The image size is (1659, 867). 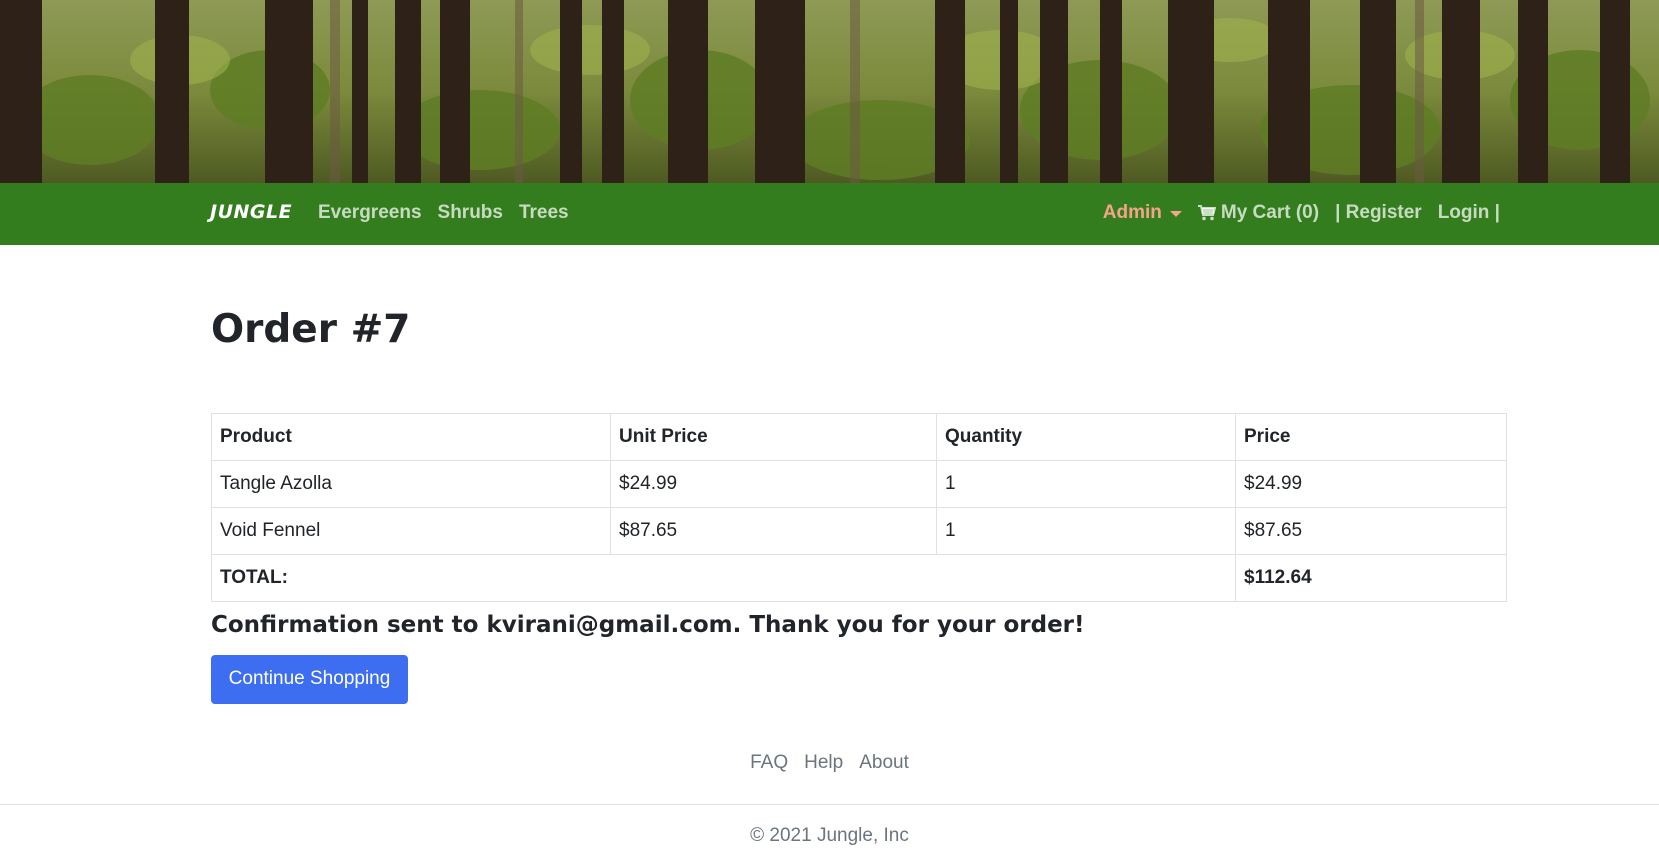 What do you see at coordinates (309, 679) in the screenshot?
I see `continue-shopping-button: Continue Shopping` at bounding box center [309, 679].